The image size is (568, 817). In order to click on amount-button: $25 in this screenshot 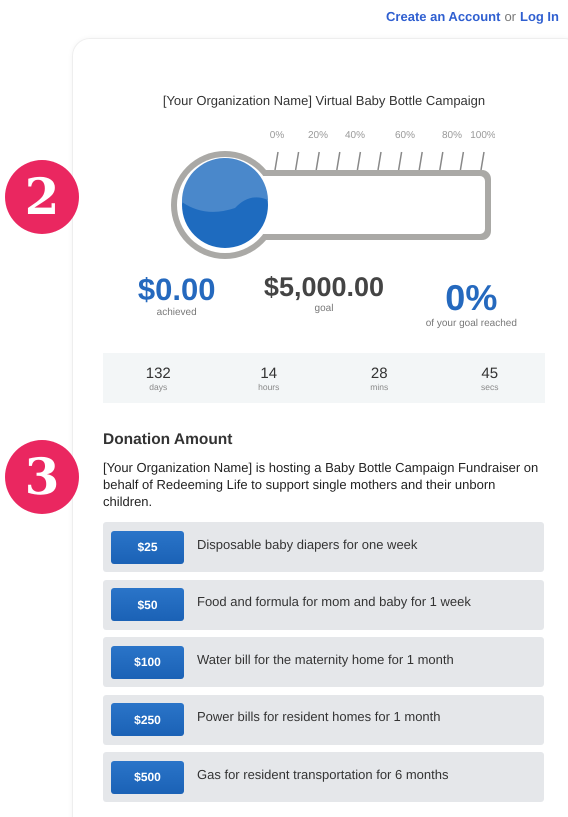, I will do `click(147, 547)`.